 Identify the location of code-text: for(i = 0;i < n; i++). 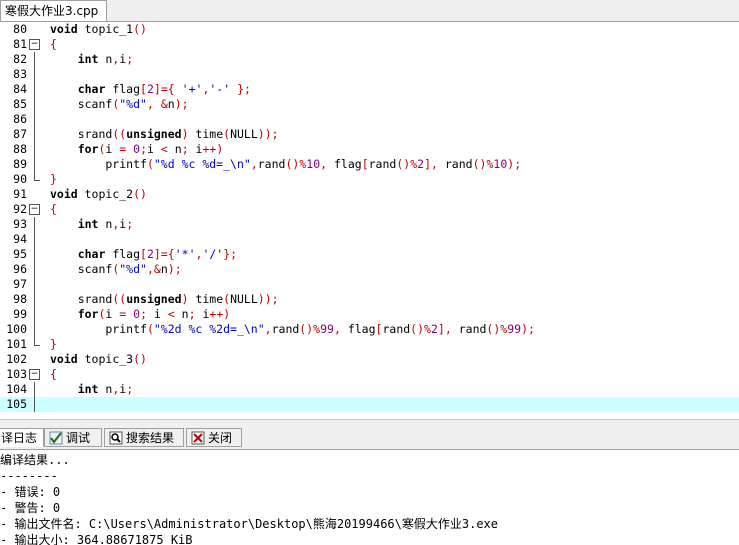
(150, 149).